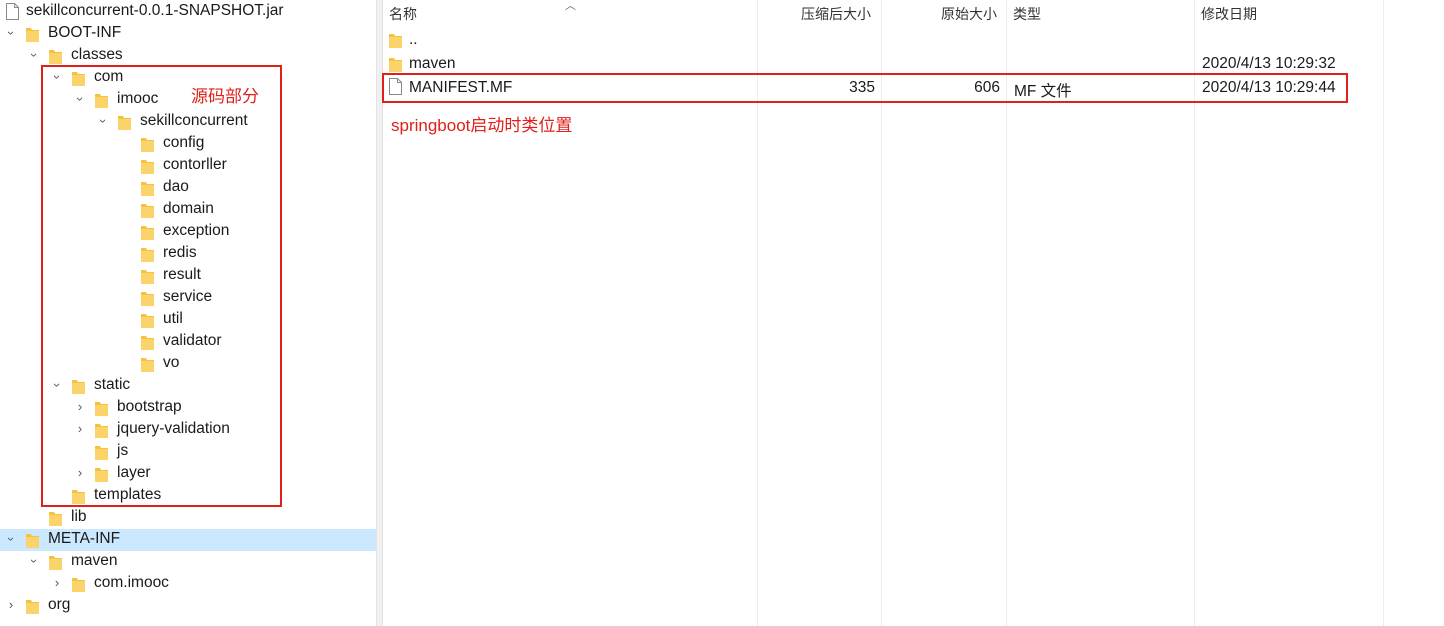 Image resolution: width=1444 pixels, height=626 pixels. Describe the element at coordinates (155, 10) in the screenshot. I see `tree-node-label: sekillconcurrent-0.0.1-SNAPSHOT.jar` at that location.